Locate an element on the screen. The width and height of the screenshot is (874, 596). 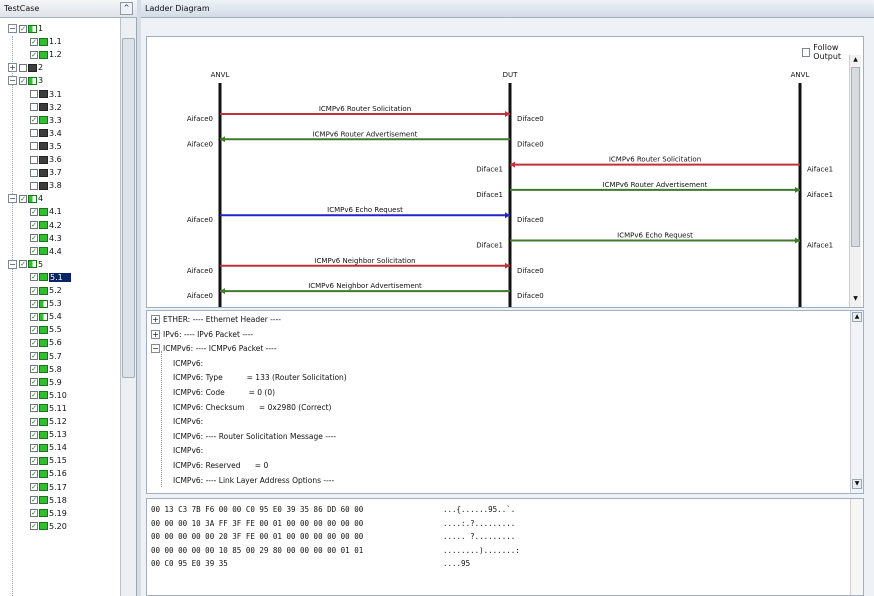
tree-item-3-3: ✓ 3.3 is located at coordinates (46, 120).